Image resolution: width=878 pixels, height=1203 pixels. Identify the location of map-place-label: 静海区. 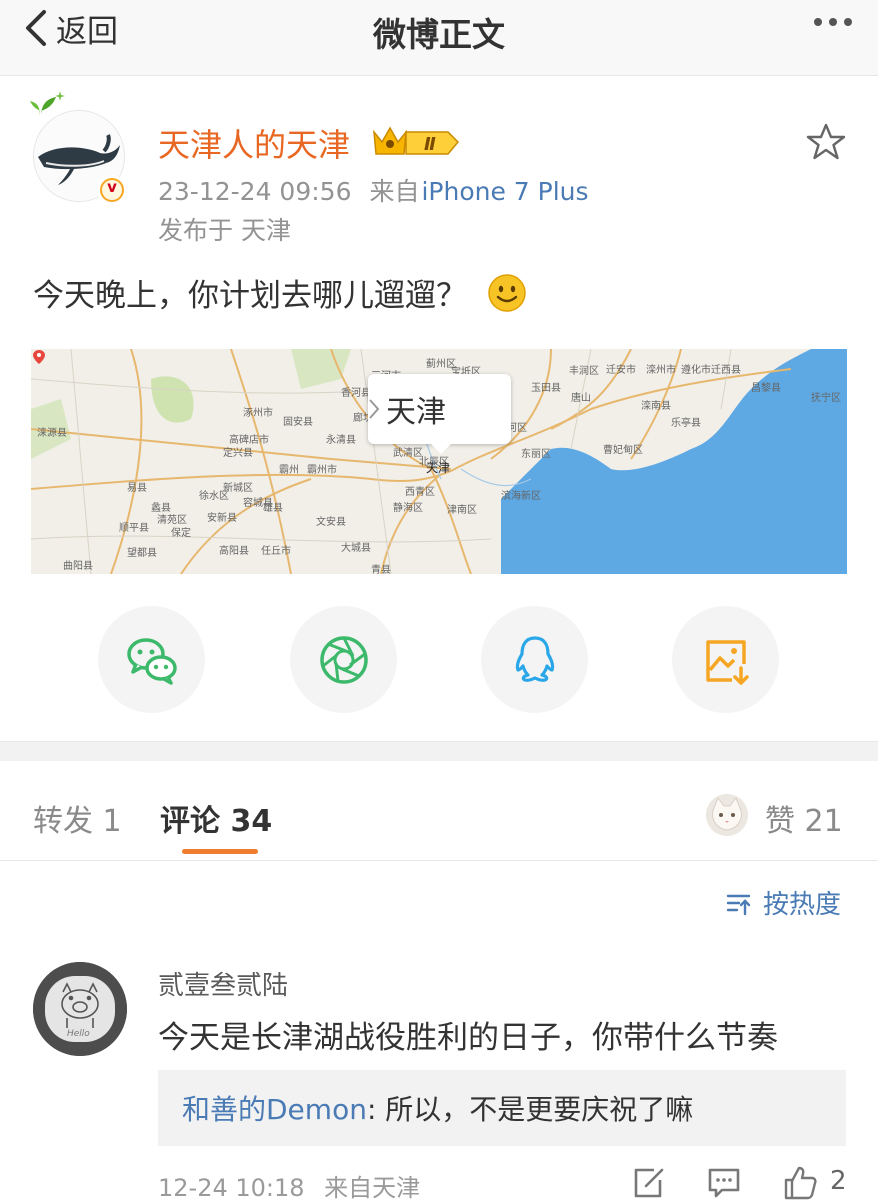
(408, 508).